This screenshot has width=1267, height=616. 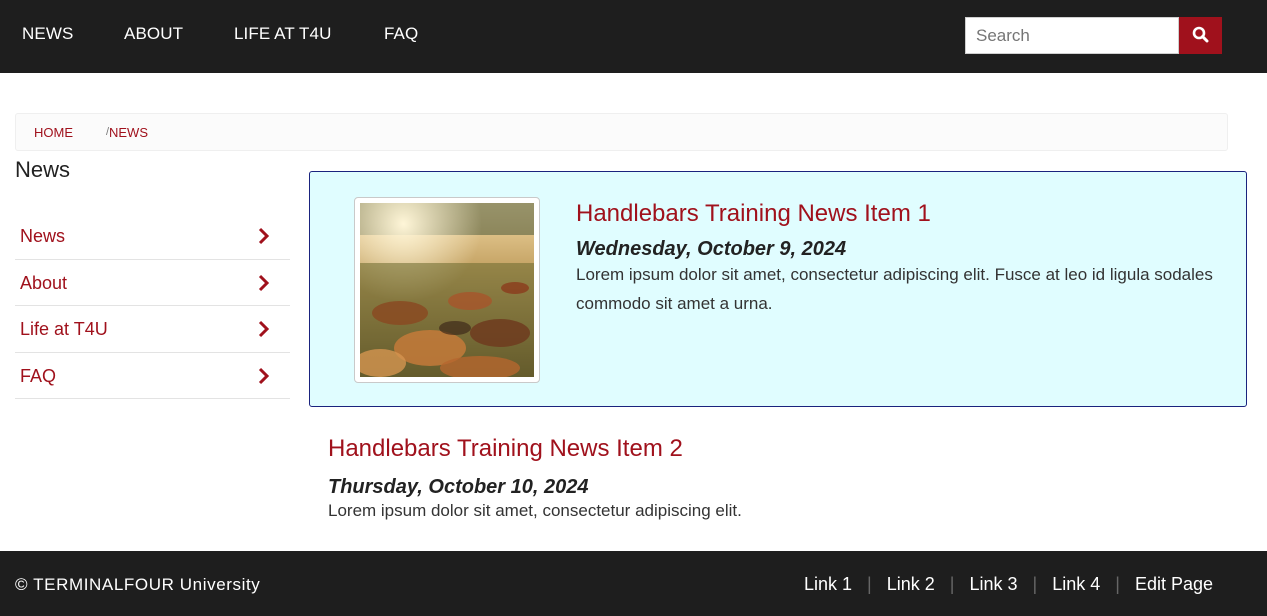 What do you see at coordinates (152, 329) in the screenshot?
I see `sidebar-item-life-at-t4u: Life at T4U` at bounding box center [152, 329].